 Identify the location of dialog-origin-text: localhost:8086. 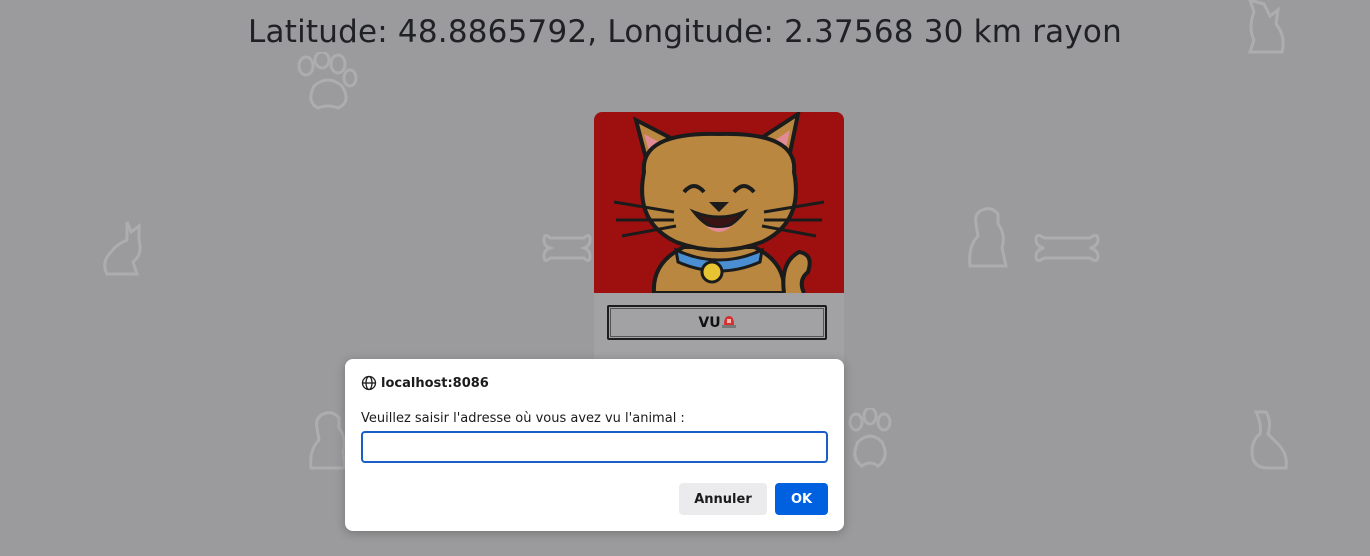
(435, 383).